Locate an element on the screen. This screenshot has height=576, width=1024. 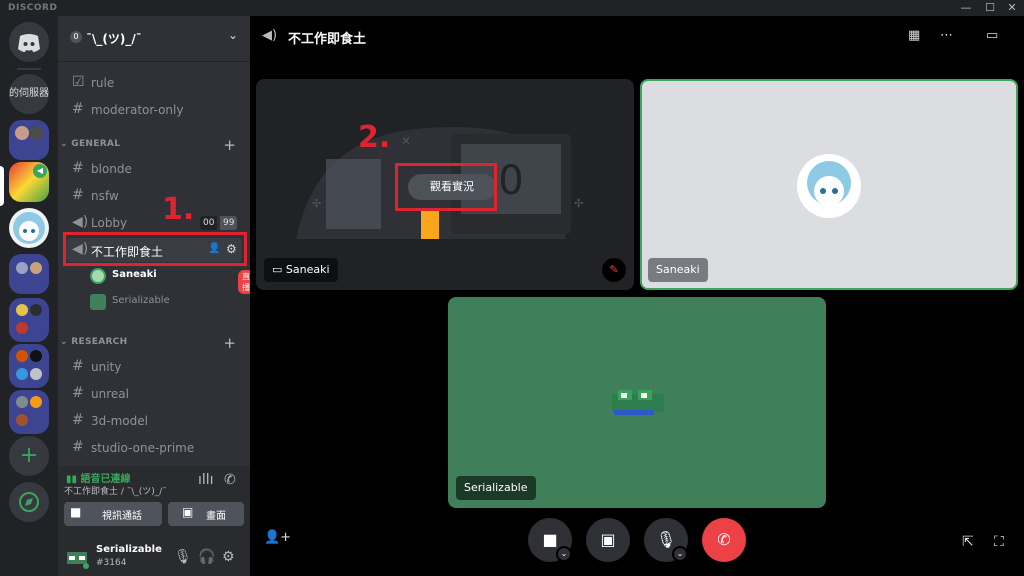
channel-moderator-only: # moderator-only is located at coordinates (154, 110).